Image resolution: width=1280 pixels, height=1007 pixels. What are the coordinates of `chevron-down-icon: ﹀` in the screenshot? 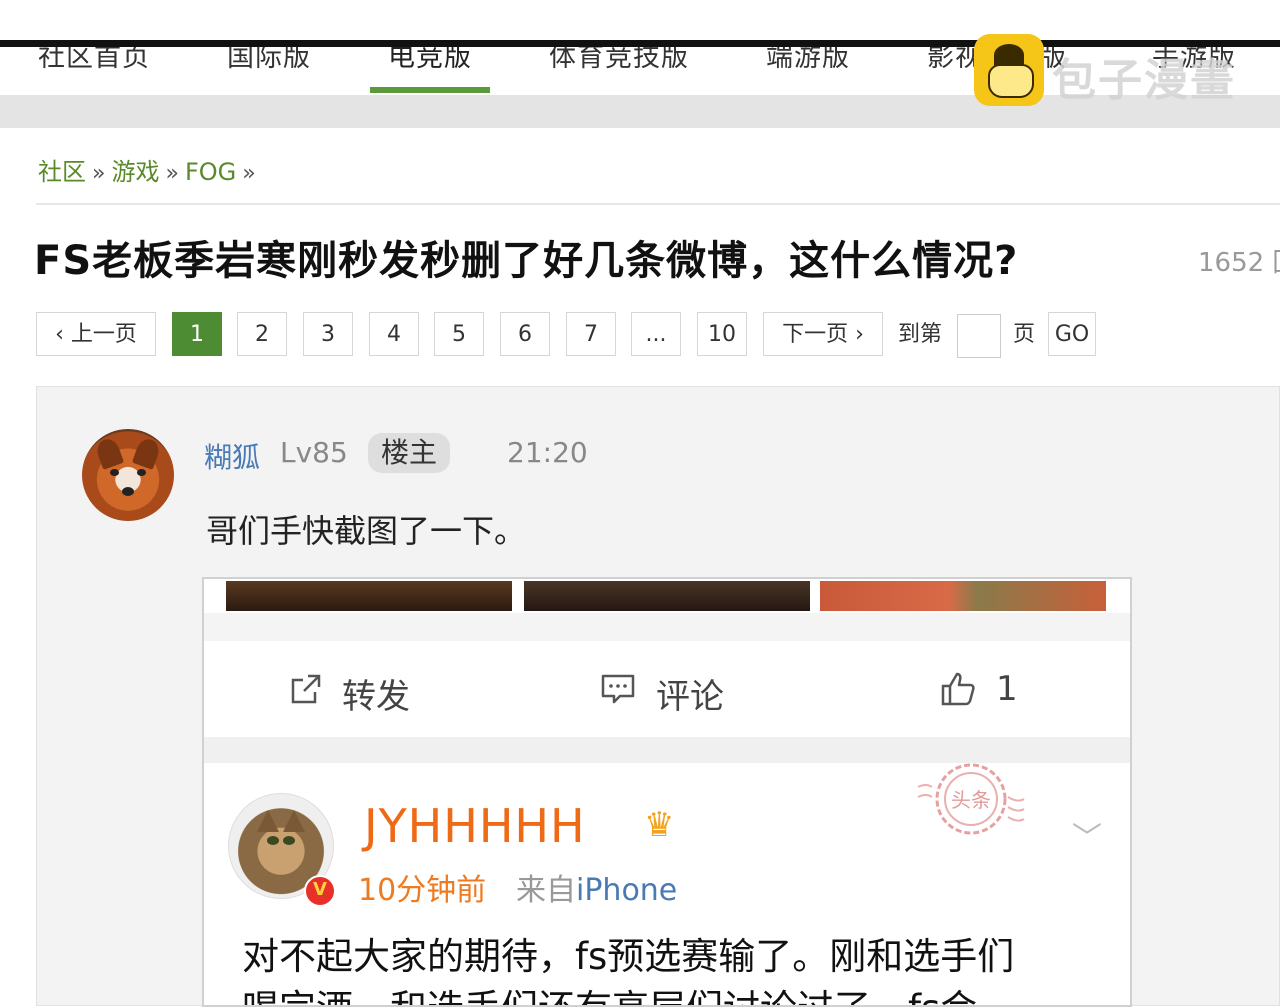 It's located at (1087, 835).